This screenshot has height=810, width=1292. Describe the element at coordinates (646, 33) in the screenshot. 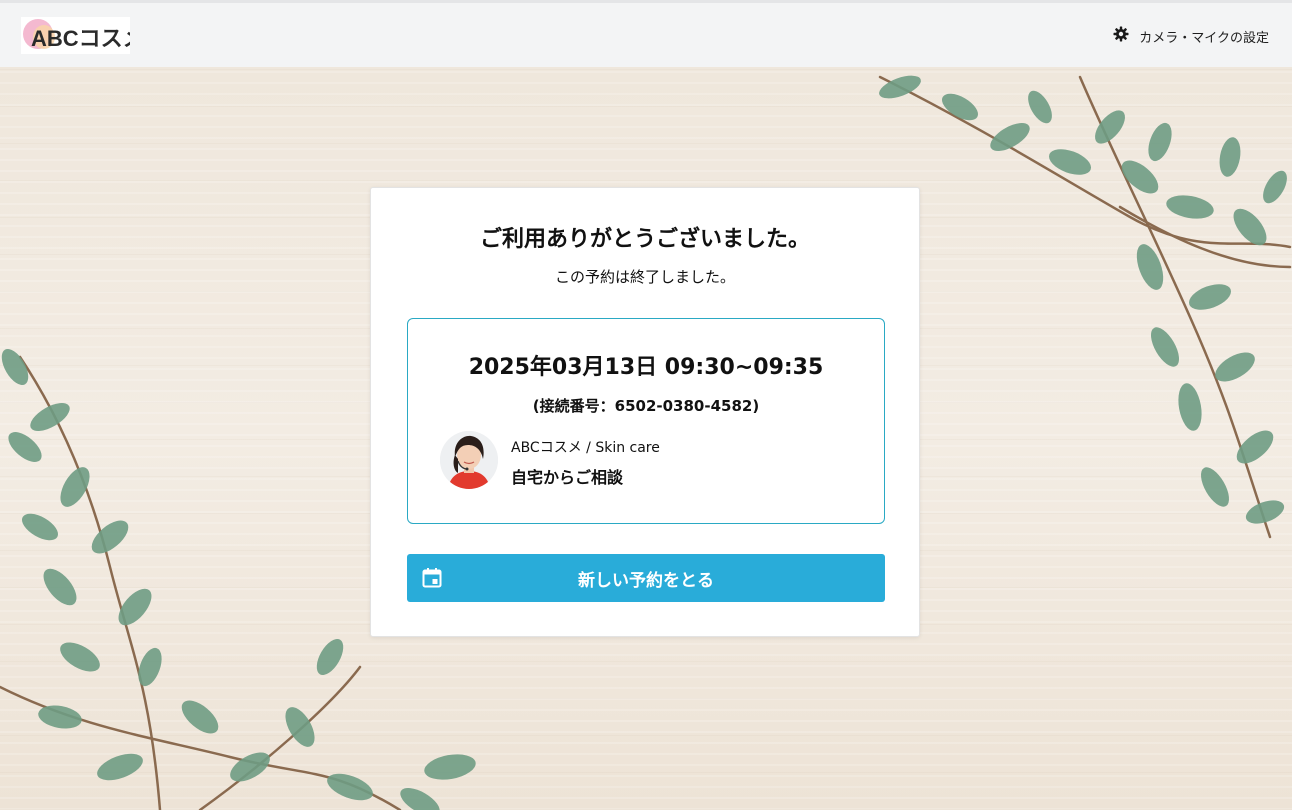

I see `top-header: ABCコスメ カメラ・マイクの設定` at that location.